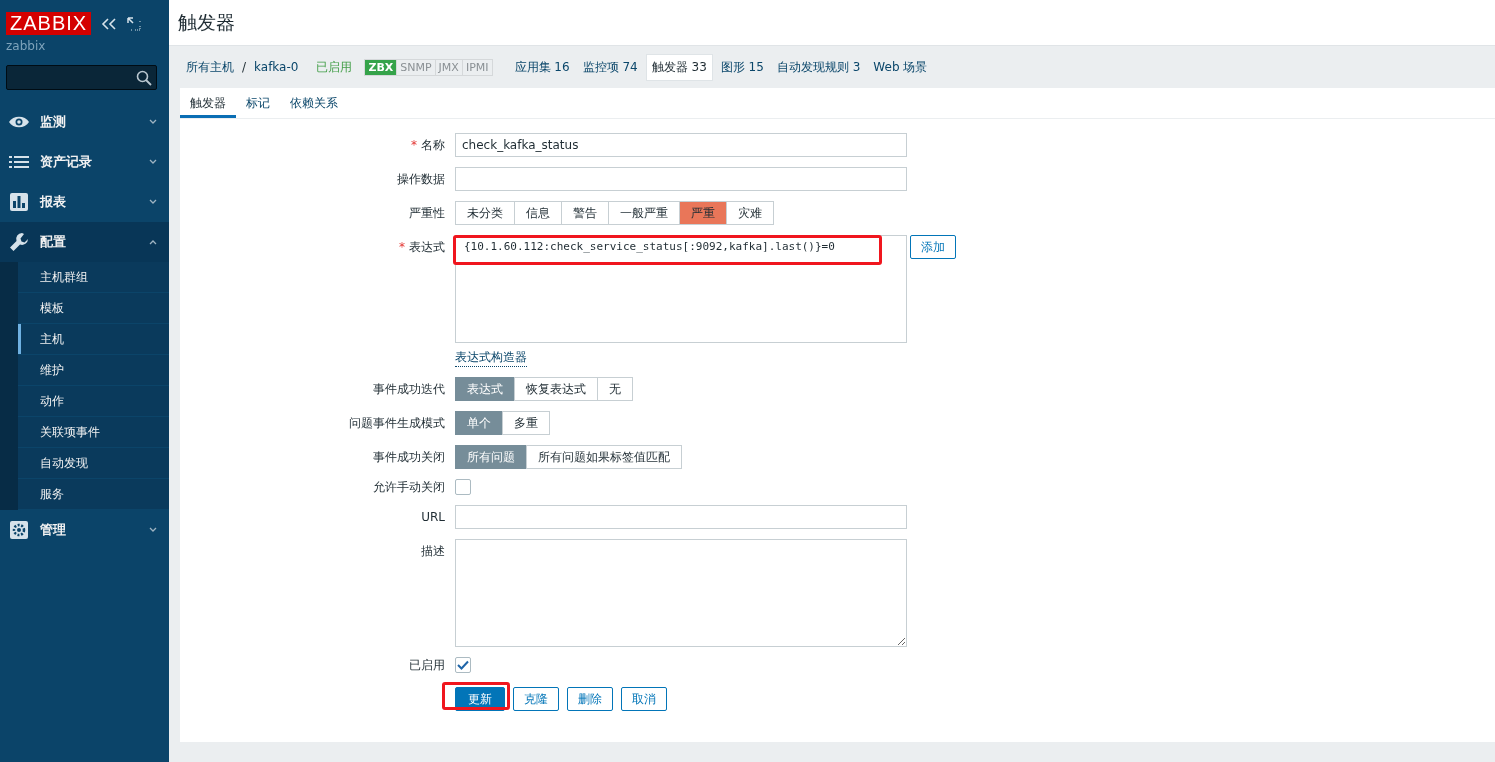 This screenshot has width=1495, height=762. Describe the element at coordinates (19, 530) in the screenshot. I see `gear-icon` at that location.